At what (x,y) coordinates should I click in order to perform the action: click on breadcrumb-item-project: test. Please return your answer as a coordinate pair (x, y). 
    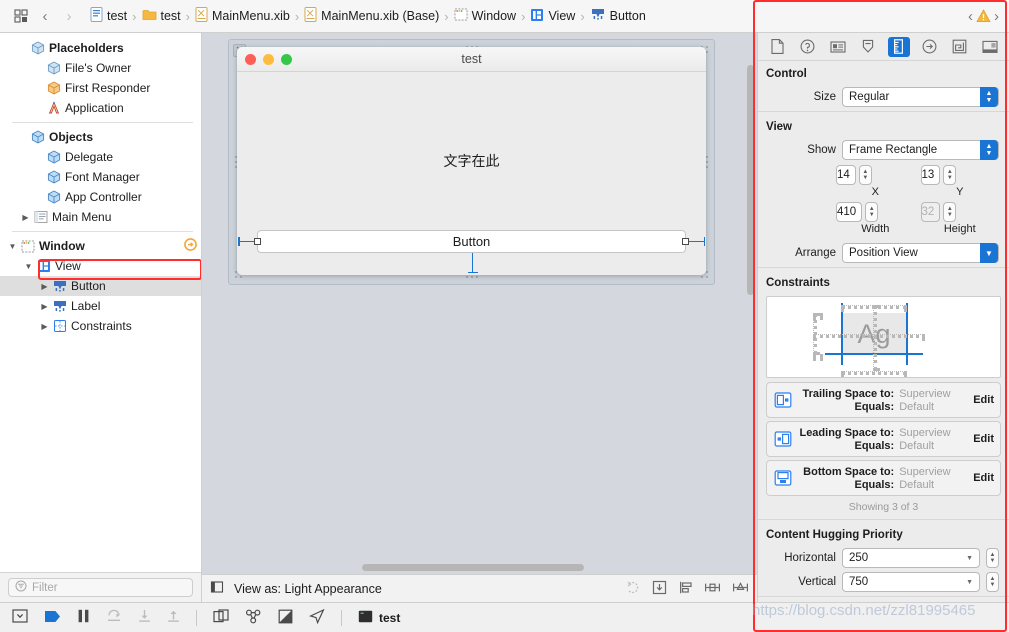
    Looking at the image, I should click on (108, 16).